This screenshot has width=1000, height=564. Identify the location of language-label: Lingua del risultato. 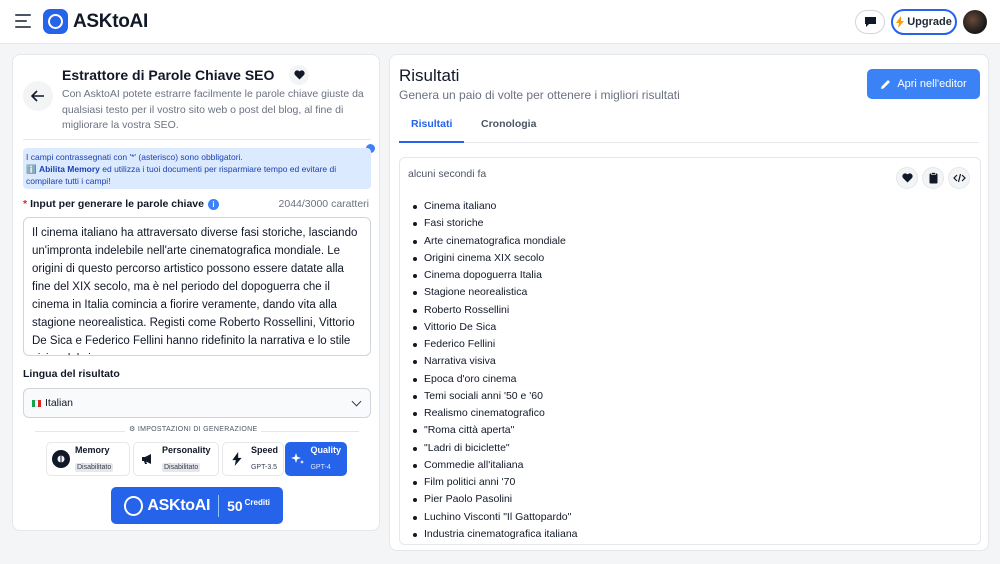
(71, 374).